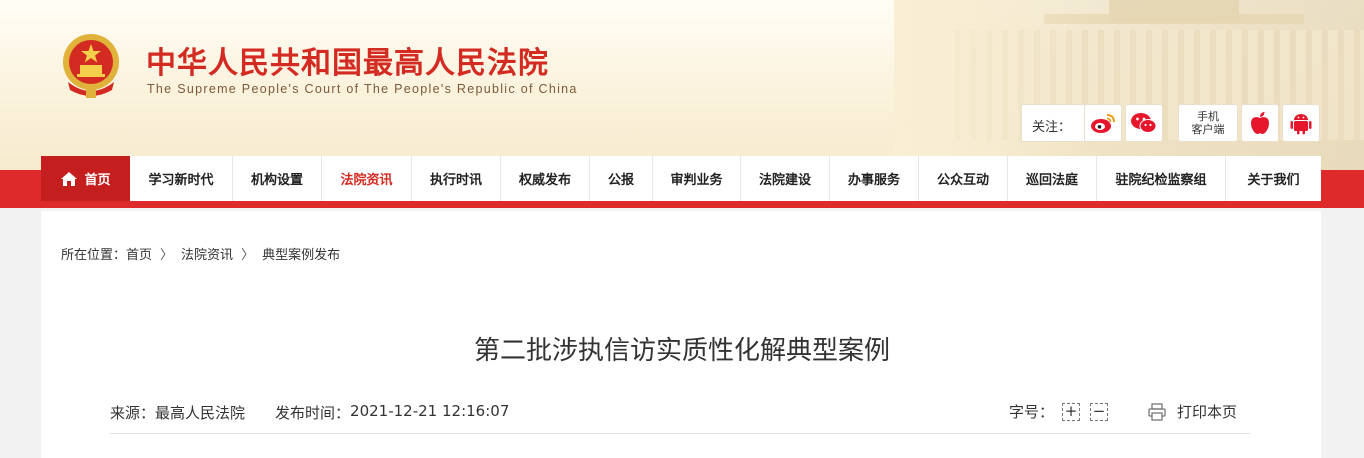 This screenshot has height=458, width=1364. I want to click on nav-item-home: 首页, so click(85, 178).